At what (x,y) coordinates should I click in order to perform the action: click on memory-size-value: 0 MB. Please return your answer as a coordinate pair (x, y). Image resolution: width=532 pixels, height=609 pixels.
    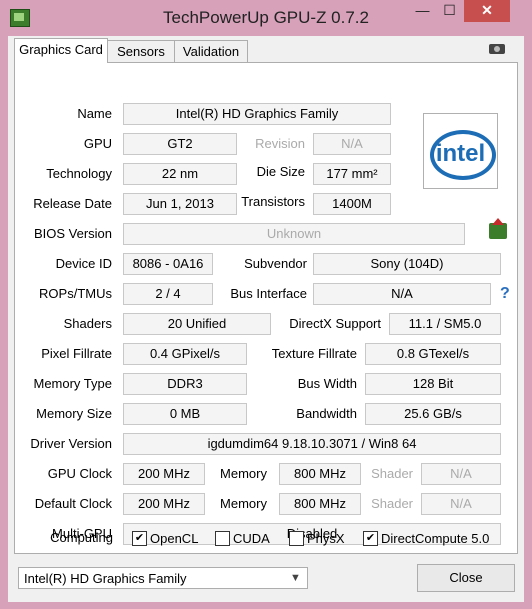
    Looking at the image, I should click on (185, 414).